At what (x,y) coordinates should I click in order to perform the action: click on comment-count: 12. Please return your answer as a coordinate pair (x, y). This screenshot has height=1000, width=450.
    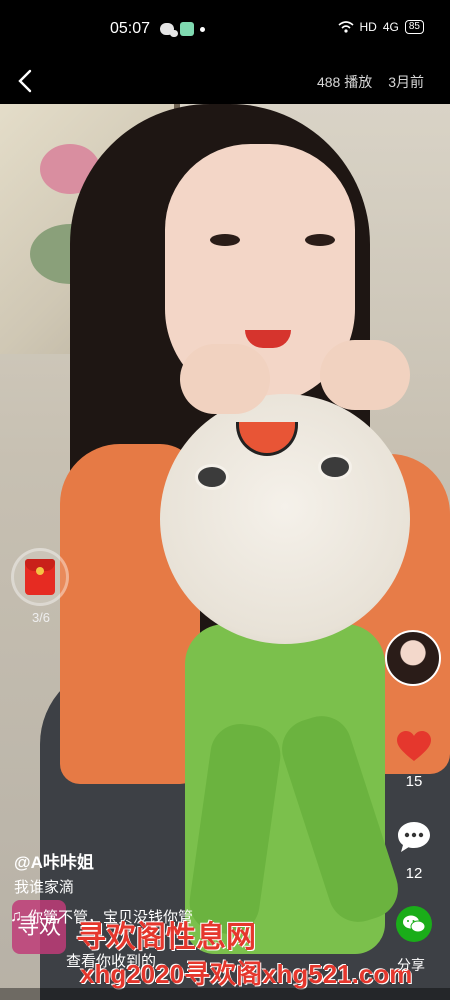
    Looking at the image, I should click on (414, 873).